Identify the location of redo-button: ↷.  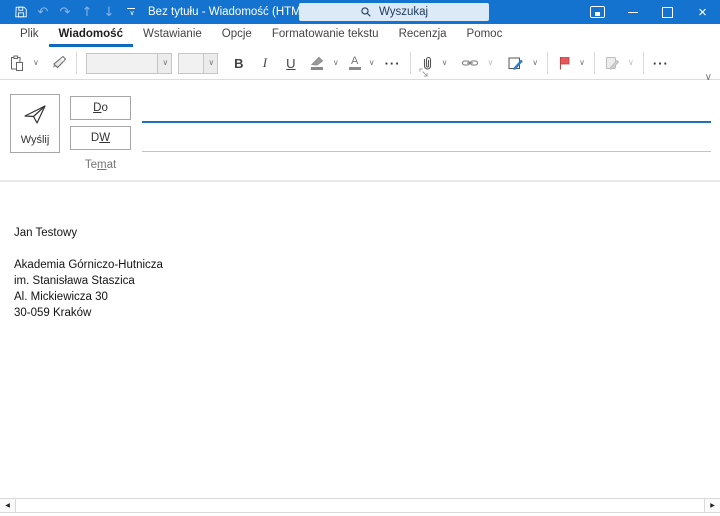
(65, 12).